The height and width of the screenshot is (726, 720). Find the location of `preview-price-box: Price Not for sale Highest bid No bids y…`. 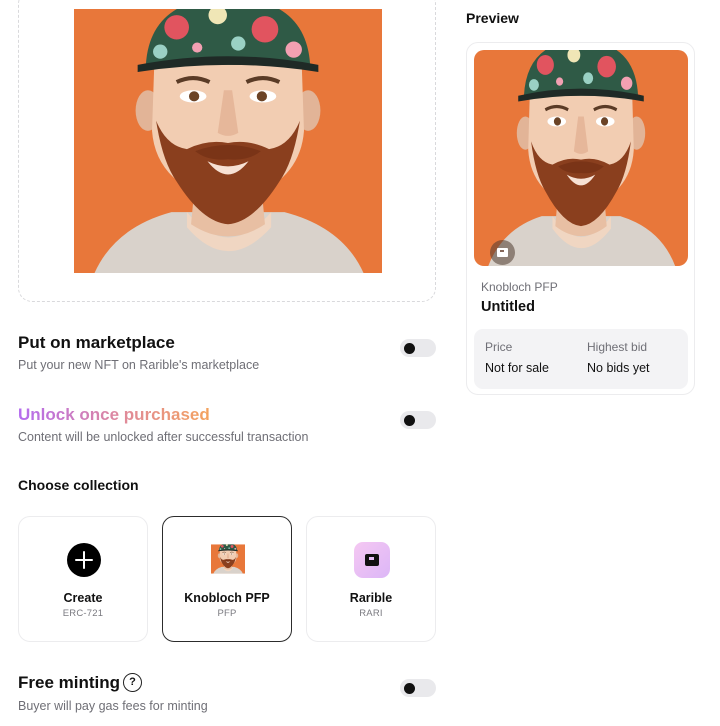

preview-price-box: Price Not for sale Highest bid No bids y… is located at coordinates (581, 359).